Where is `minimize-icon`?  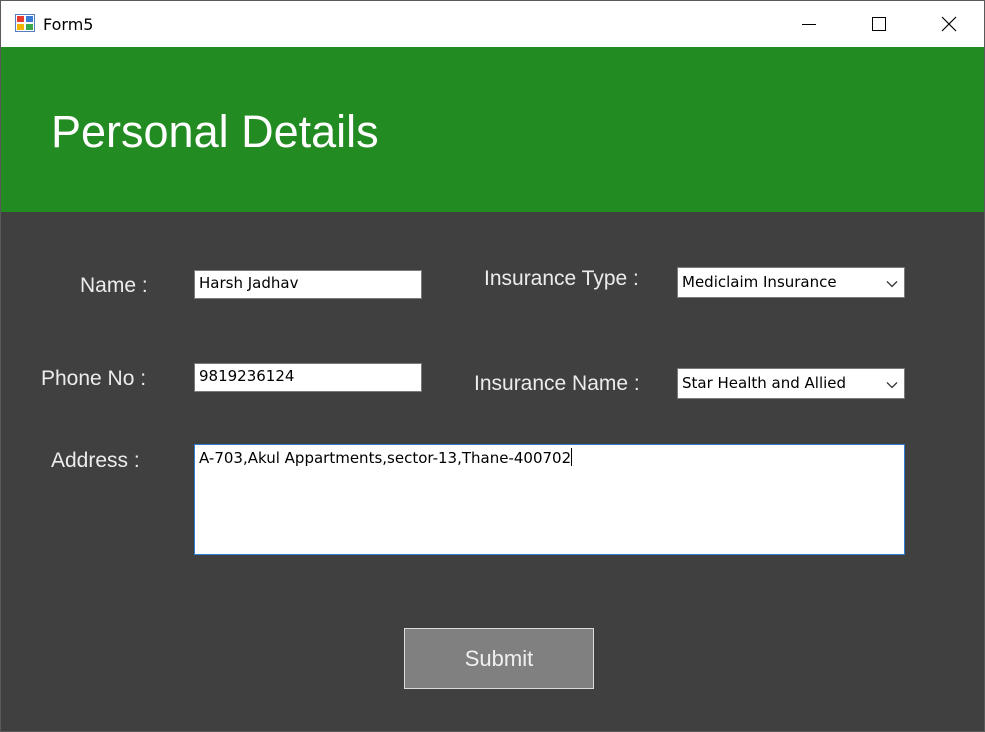
minimize-icon is located at coordinates (809, 24).